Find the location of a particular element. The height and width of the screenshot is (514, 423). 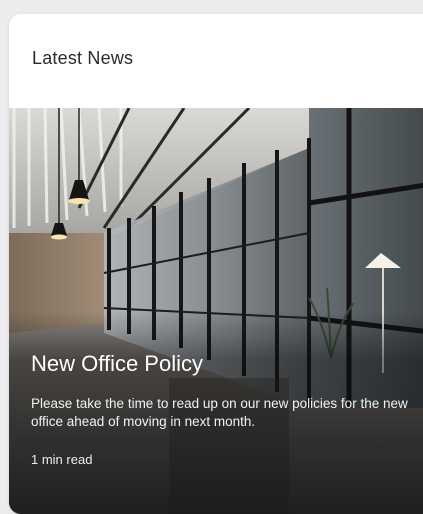

read-time: 1 min read is located at coordinates (62, 459).